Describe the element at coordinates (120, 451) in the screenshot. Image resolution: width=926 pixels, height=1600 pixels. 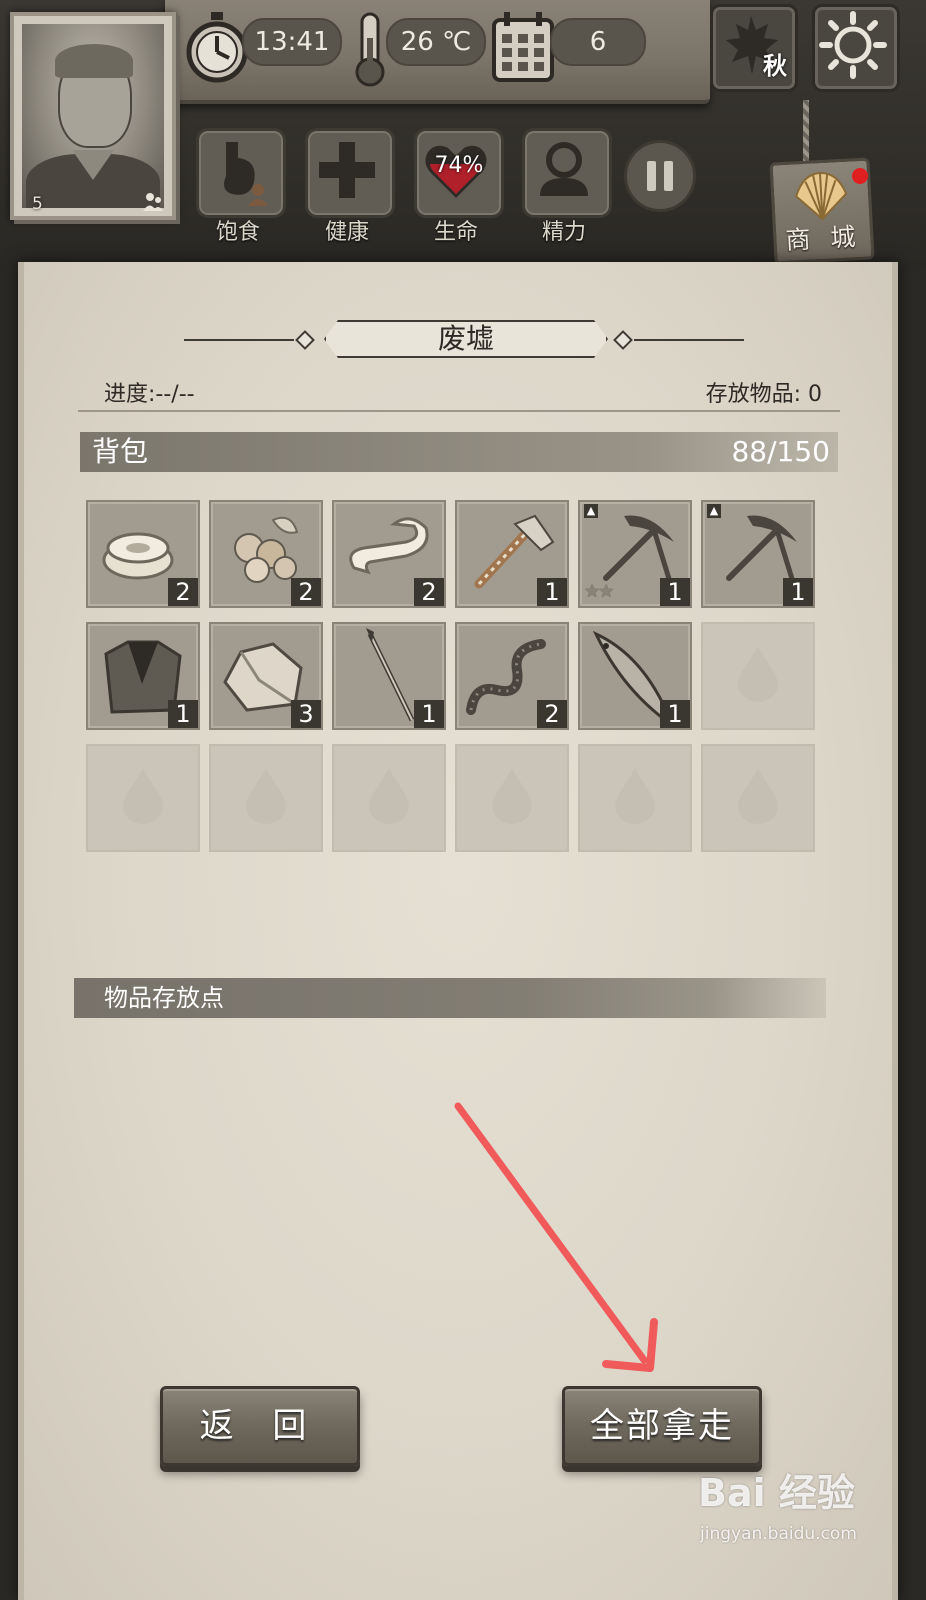
I see `backpack-title: 背包` at that location.